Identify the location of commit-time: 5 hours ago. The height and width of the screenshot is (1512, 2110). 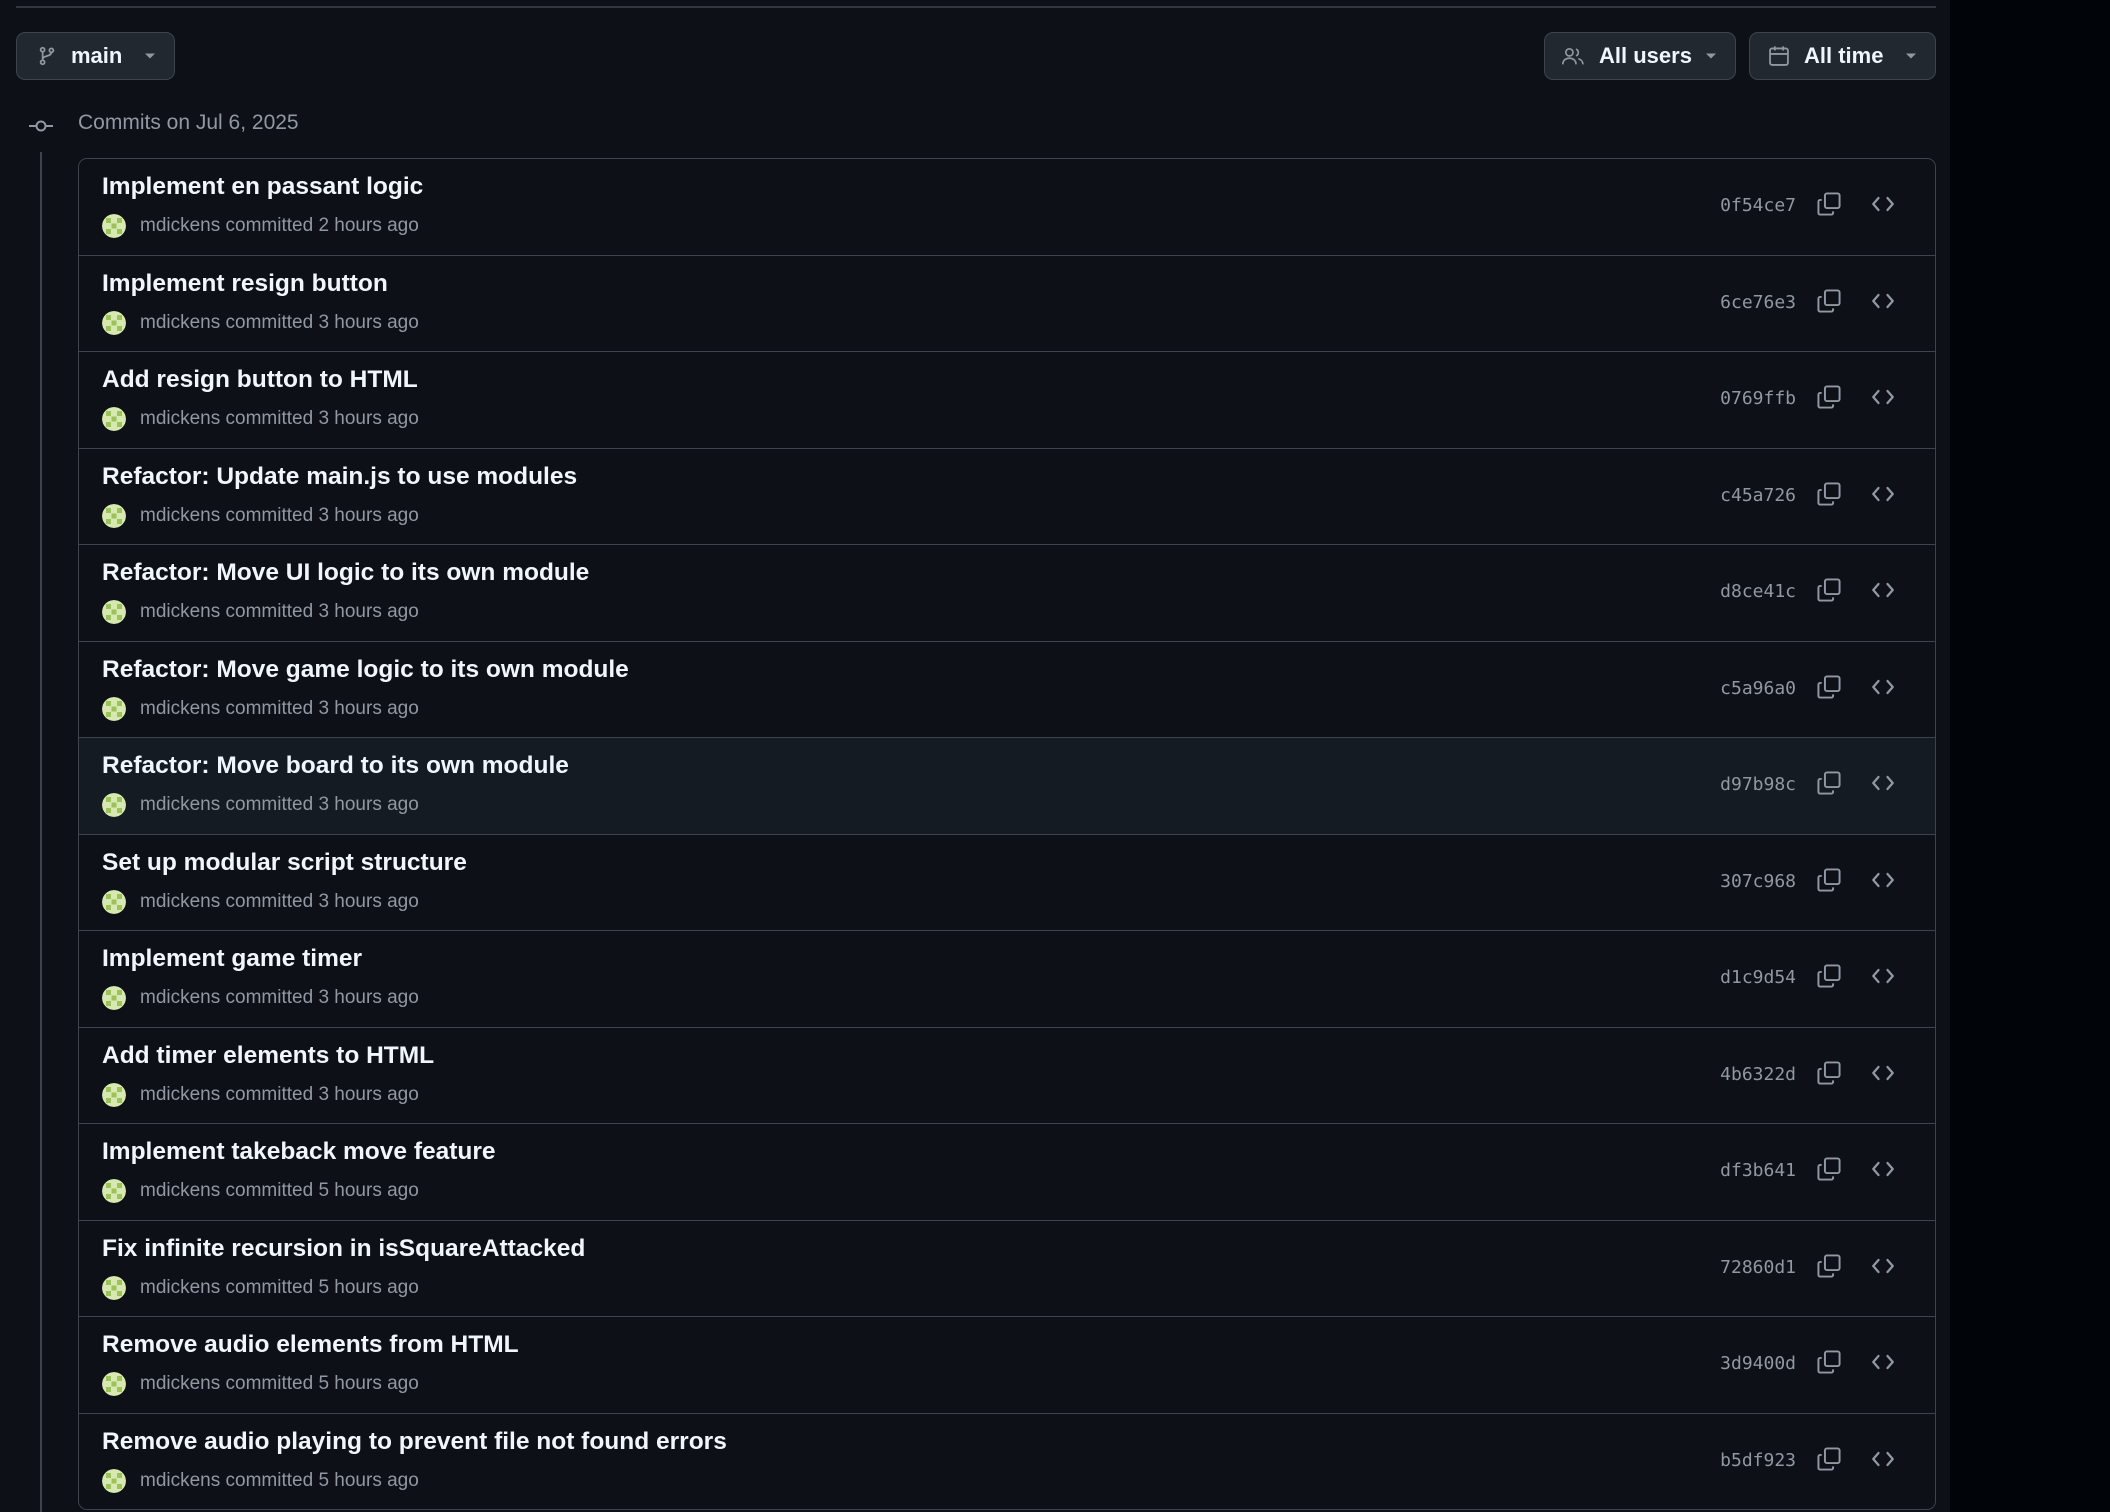
(366, 1480).